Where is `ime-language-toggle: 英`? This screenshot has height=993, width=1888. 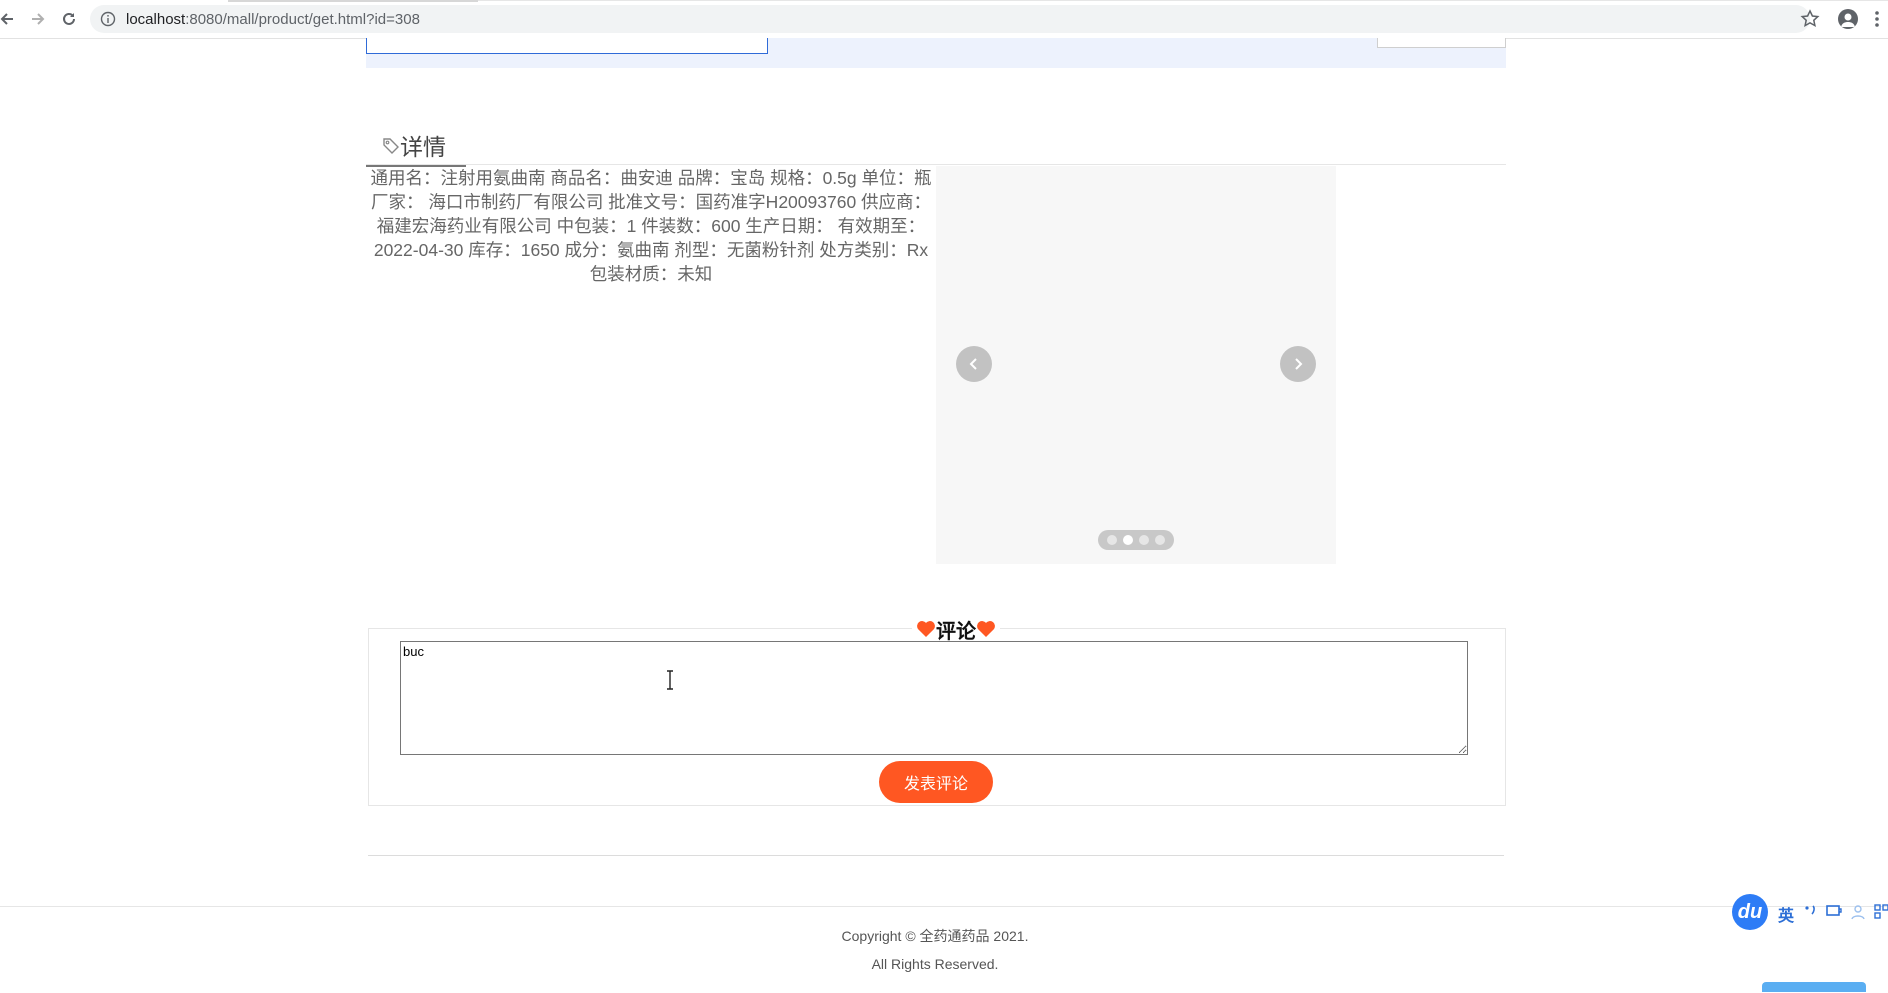 ime-language-toggle: 英 is located at coordinates (1786, 914).